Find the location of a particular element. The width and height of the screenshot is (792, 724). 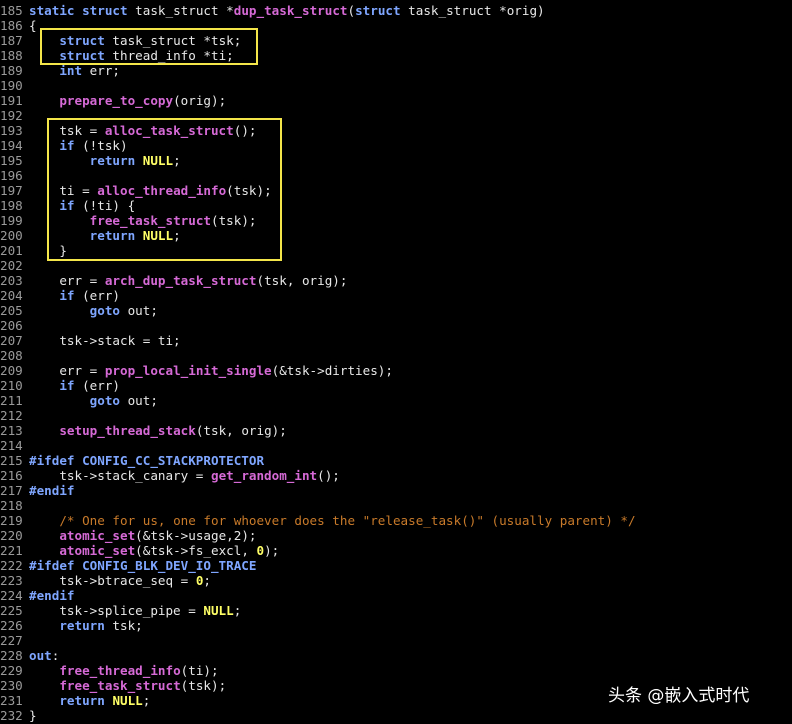

code-line: 229 free_thread_info(ti); is located at coordinates (318, 670).